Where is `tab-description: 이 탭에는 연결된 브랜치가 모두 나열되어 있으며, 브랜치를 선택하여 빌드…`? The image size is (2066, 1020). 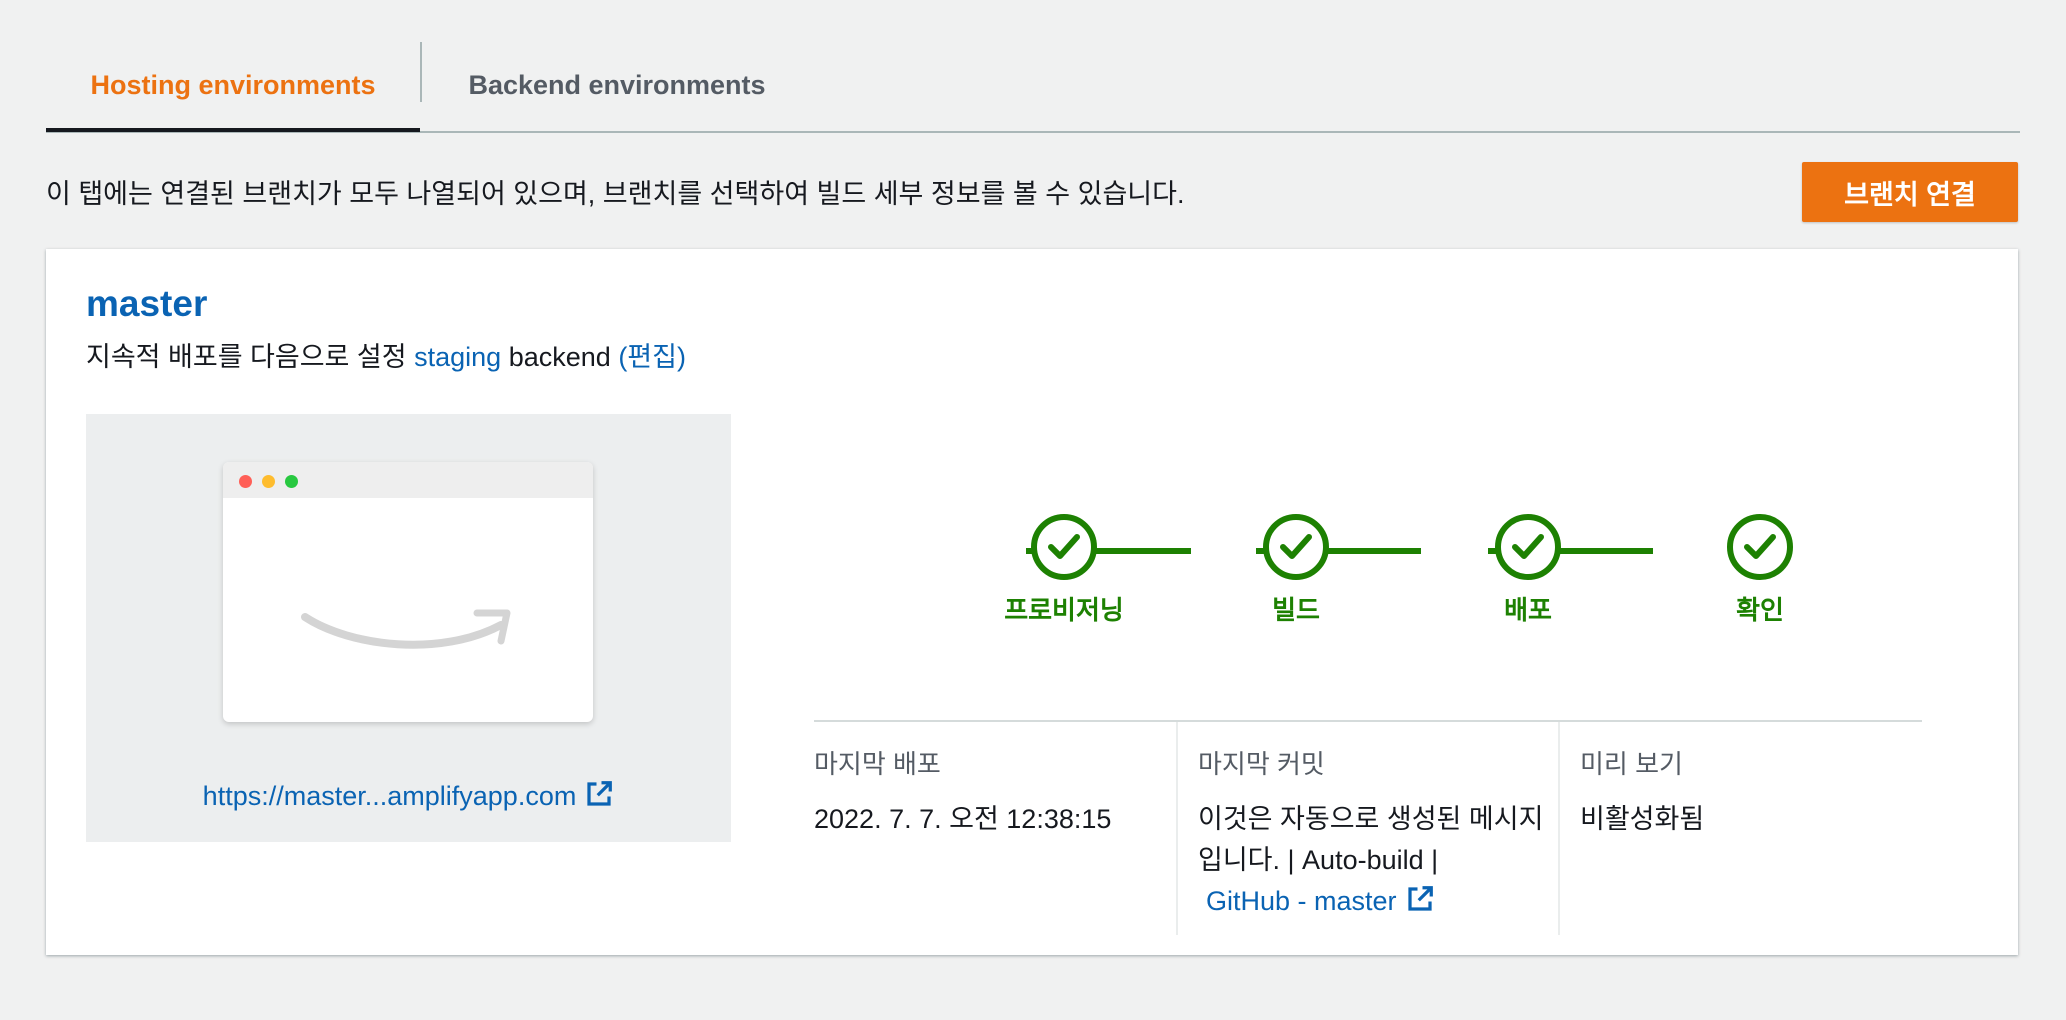 tab-description: 이 탭에는 연결된 브랜치가 모두 나열되어 있으며, 브랜치를 선택하여 빌드… is located at coordinates (615, 194).